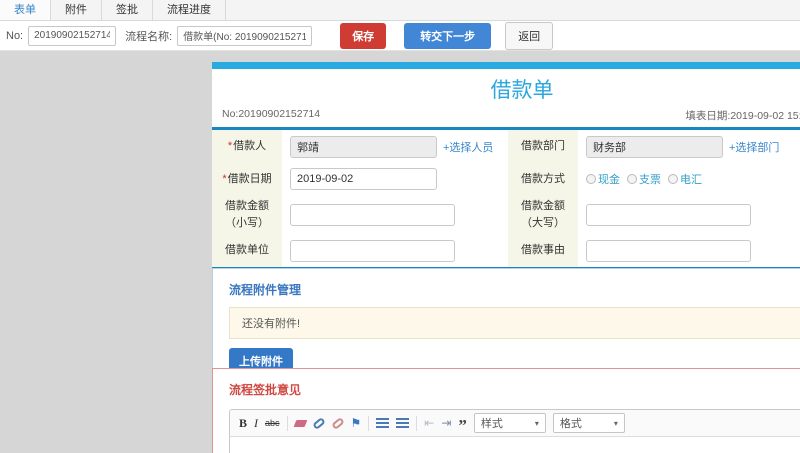  Describe the element at coordinates (446, 423) in the screenshot. I see `increase-indent-icon: ⇥` at that location.